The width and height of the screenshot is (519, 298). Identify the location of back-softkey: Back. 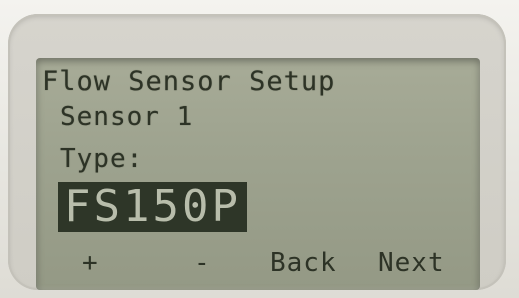
(303, 263).